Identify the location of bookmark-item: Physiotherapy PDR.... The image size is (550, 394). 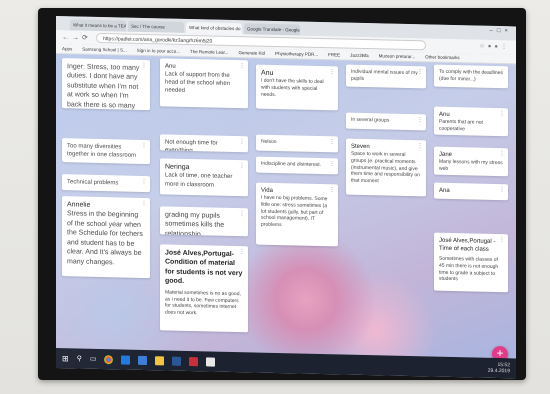
(296, 54).